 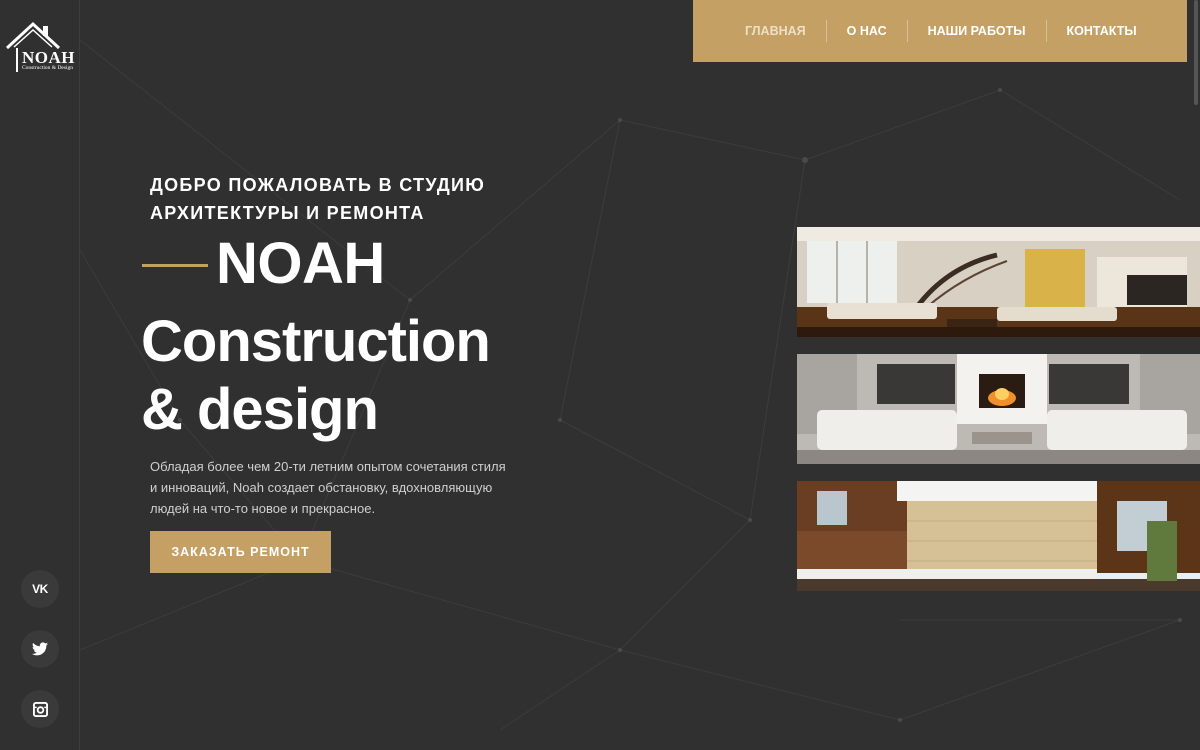 What do you see at coordinates (48, 68) in the screenshot?
I see `logo-subtitle: Construction & Design` at bounding box center [48, 68].